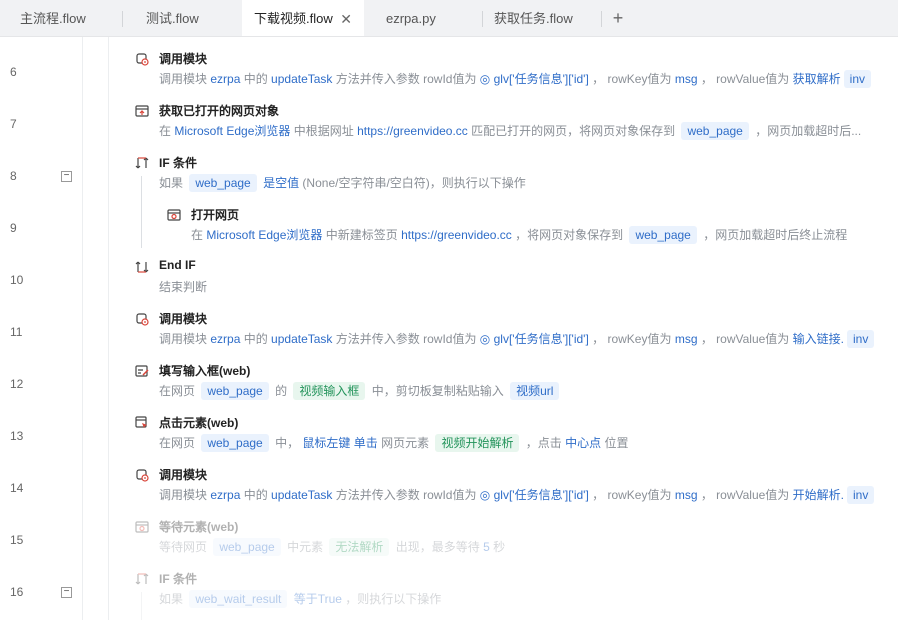  Describe the element at coordinates (535, 391) in the screenshot. I see `variable-chip: 视频url` at that location.